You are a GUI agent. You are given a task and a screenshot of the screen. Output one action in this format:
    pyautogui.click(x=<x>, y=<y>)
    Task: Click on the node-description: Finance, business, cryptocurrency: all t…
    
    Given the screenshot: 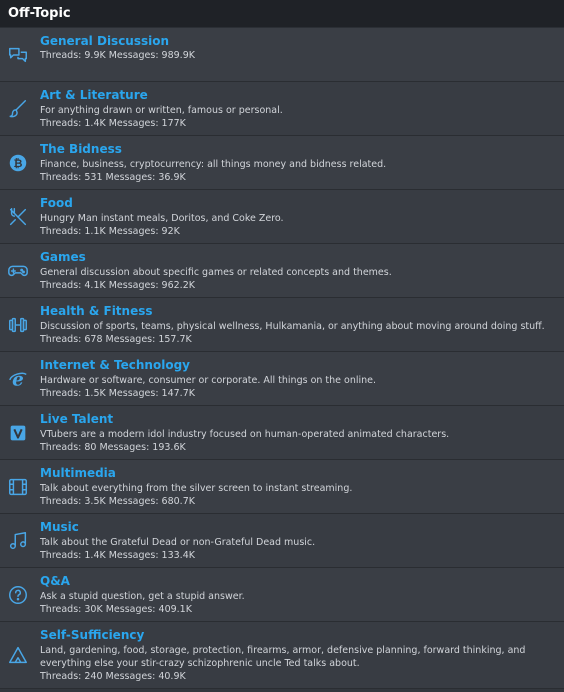 What is the action you would take?
    pyautogui.click(x=213, y=164)
    